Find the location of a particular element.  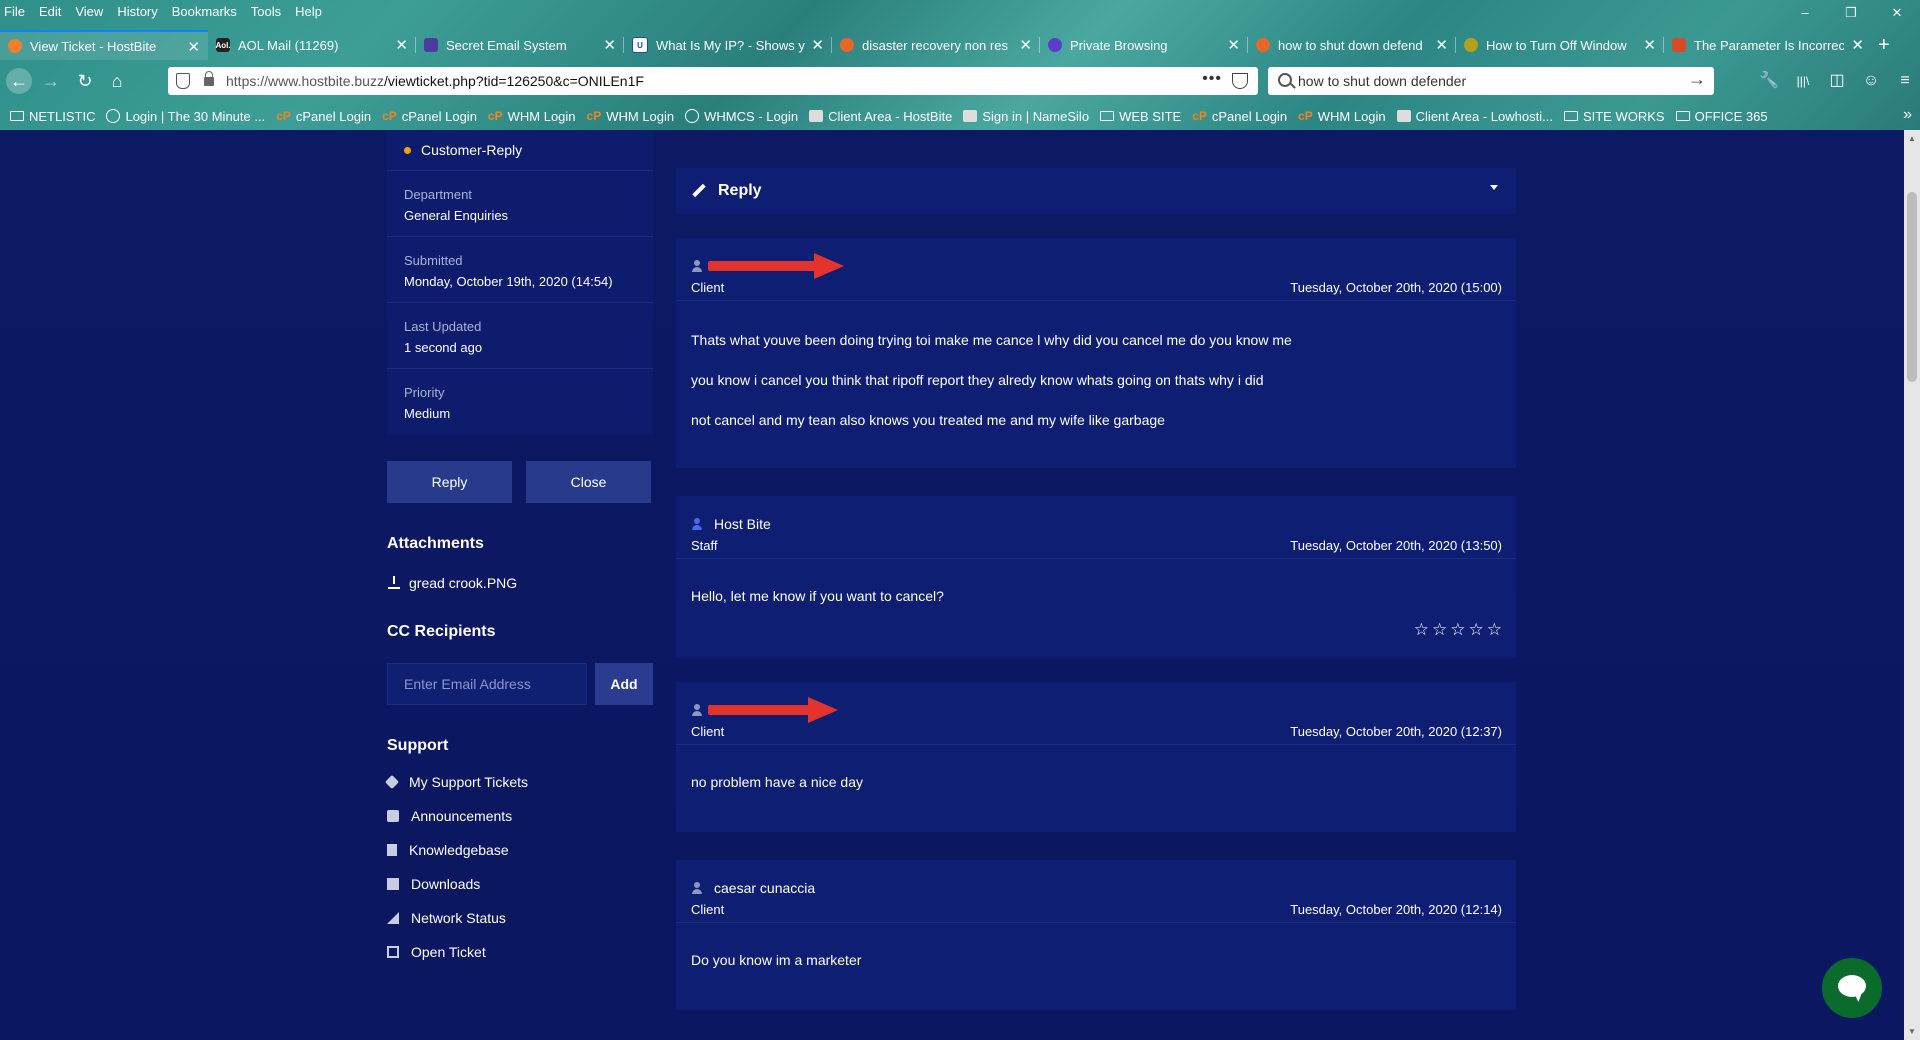

tab-parameter-incorrect: The Parameter Is Incorrec ✕ is located at coordinates (1768, 45).